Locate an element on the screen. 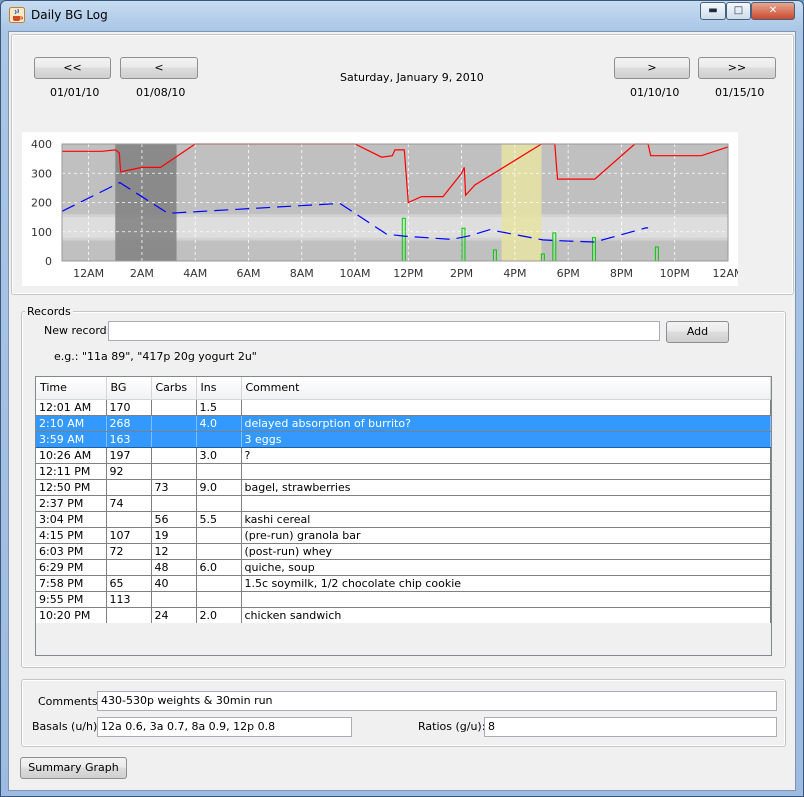 The height and width of the screenshot is (797, 804). column-header-bg: BG is located at coordinates (129, 388).